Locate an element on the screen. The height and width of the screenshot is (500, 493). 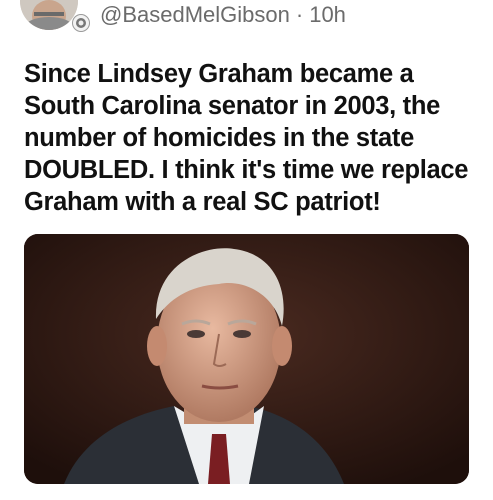
tweet-header: @BasedMelGibson · 10h is located at coordinates (223, 15).